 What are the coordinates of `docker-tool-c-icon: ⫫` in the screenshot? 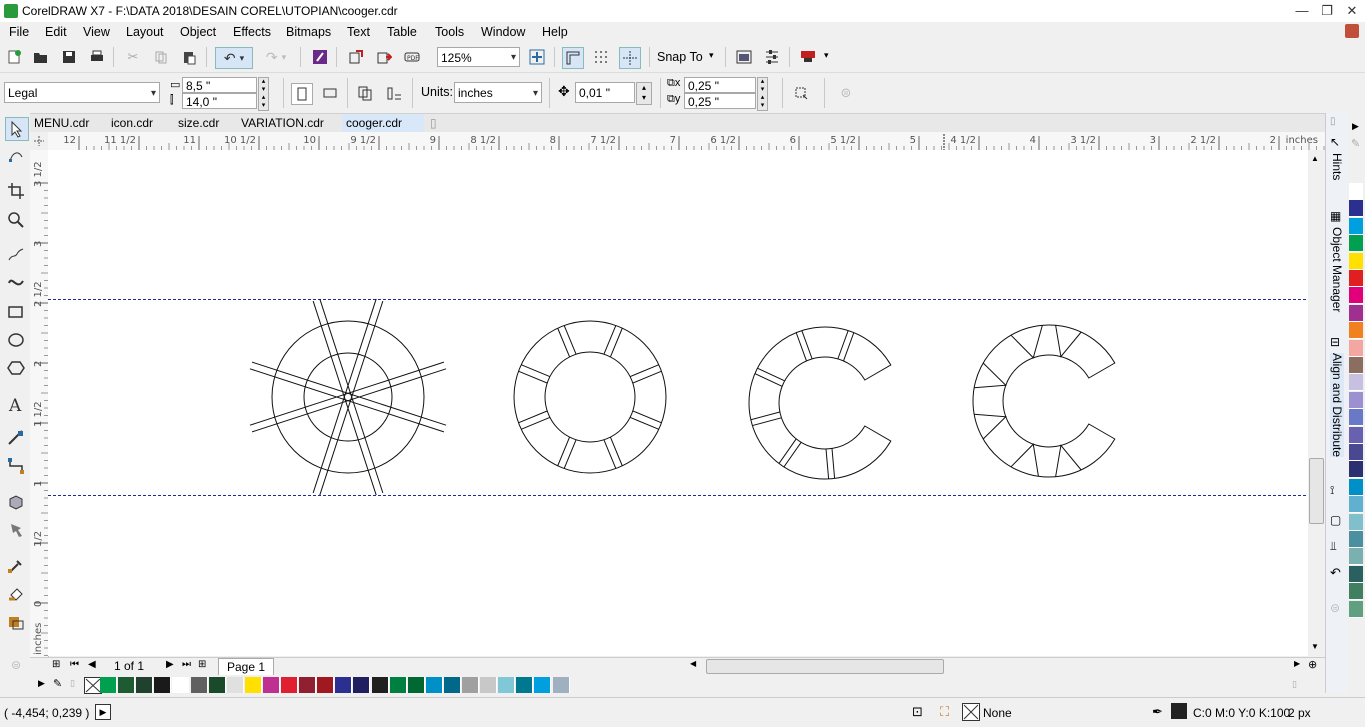 It's located at (1333, 546).